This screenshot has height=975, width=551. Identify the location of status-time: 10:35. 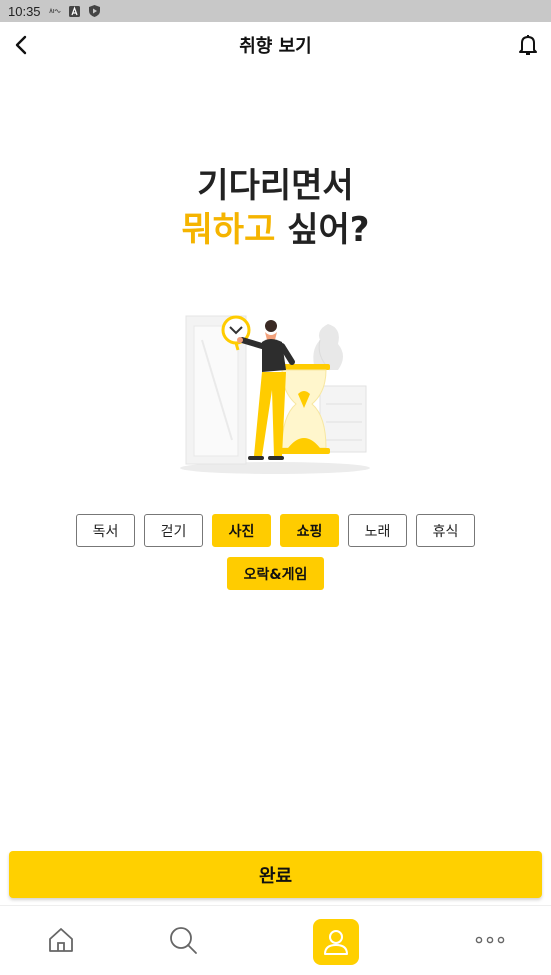
(24, 11).